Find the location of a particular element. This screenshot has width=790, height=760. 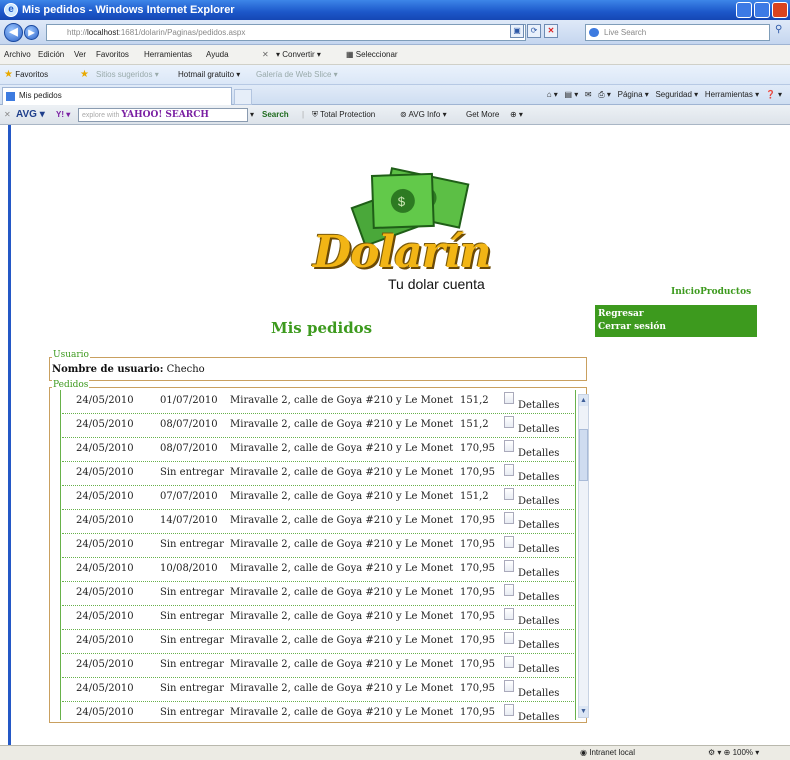

avg-label: AVG is located at coordinates (26, 114).